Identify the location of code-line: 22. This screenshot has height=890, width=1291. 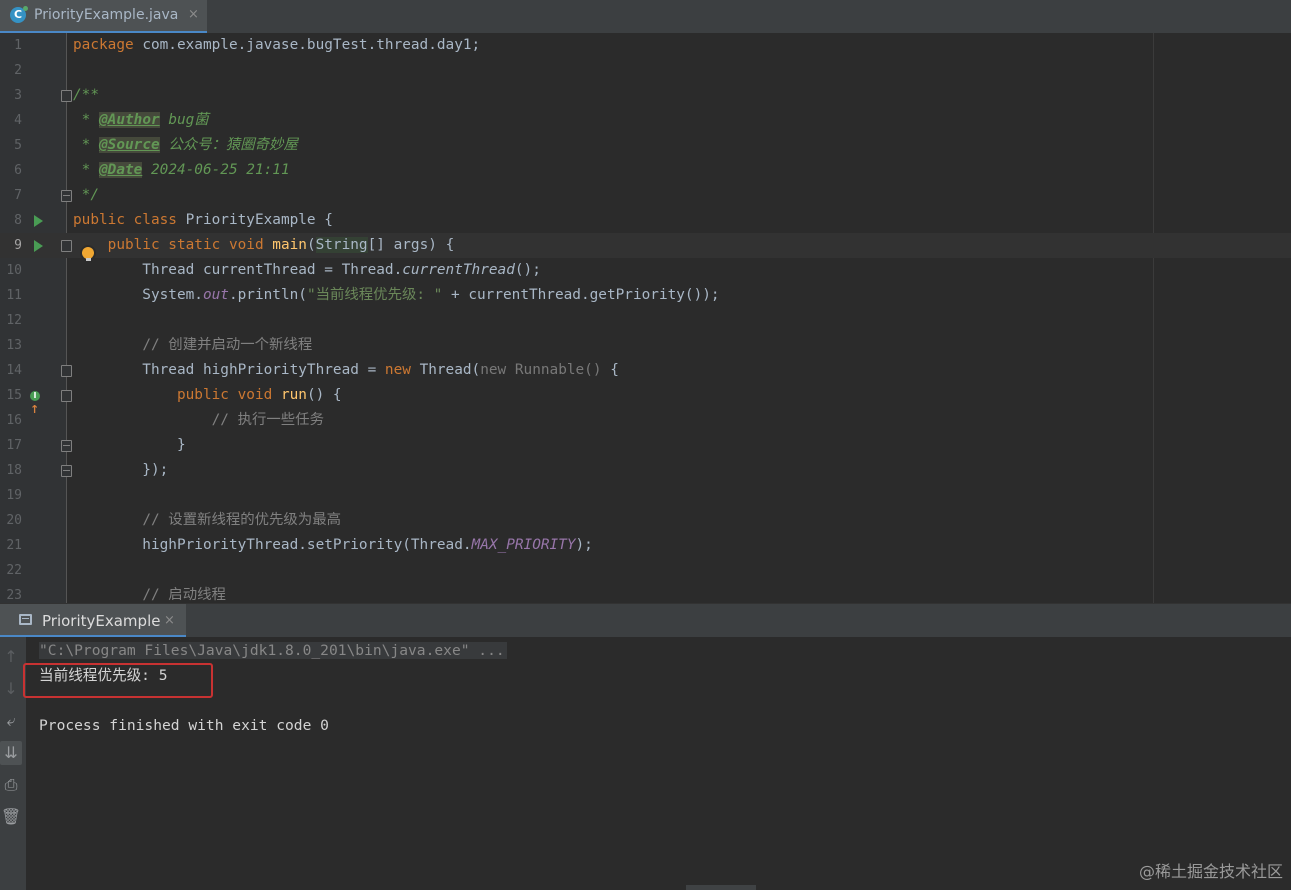
(645, 570).